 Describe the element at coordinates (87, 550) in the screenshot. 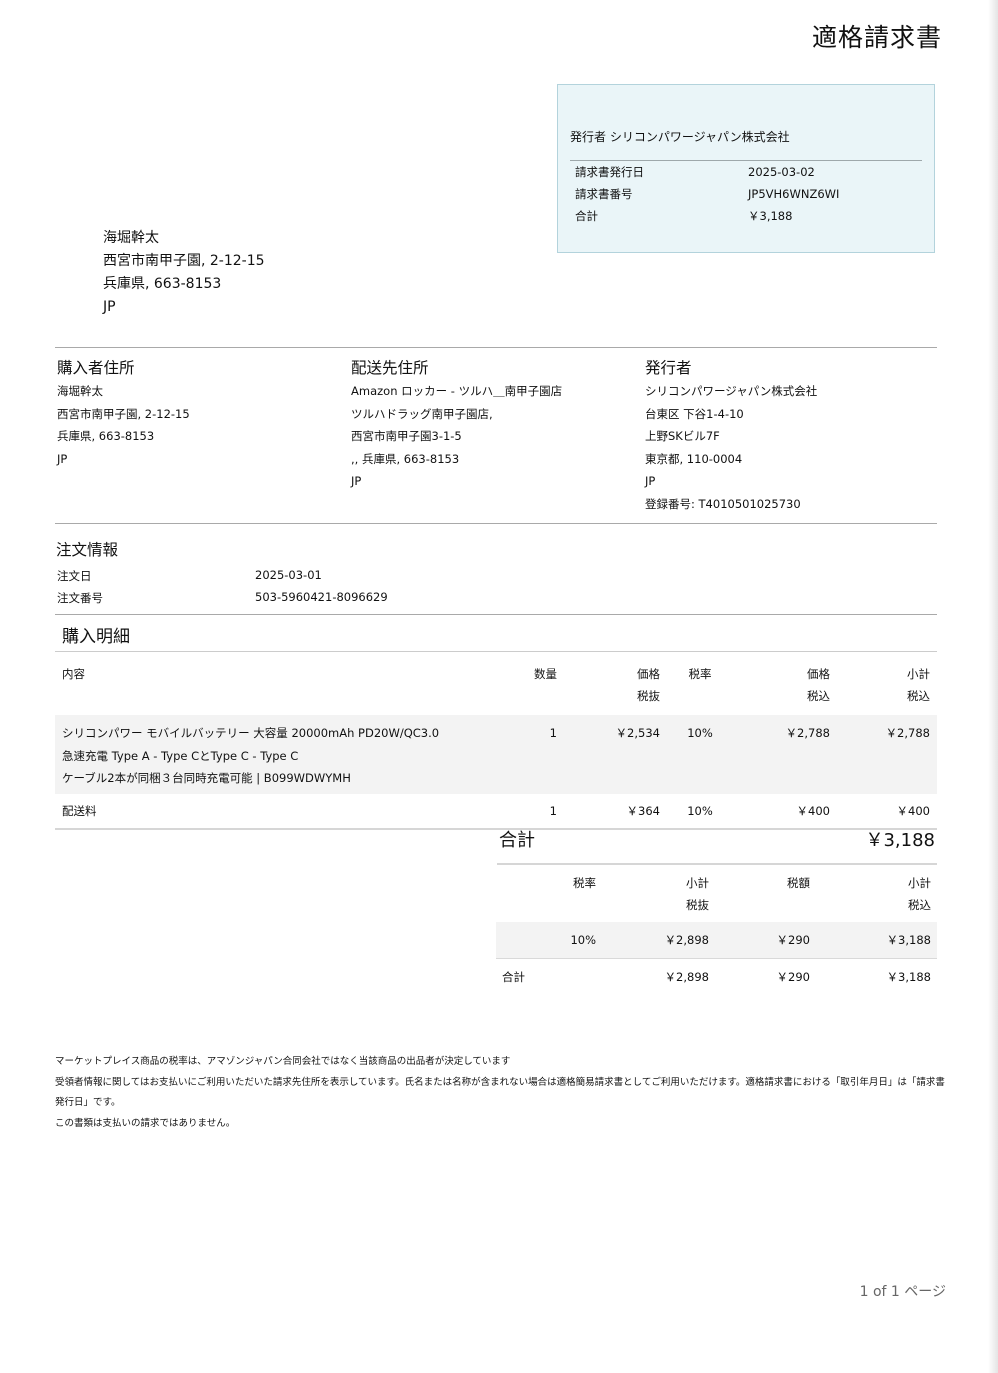

I see `order-info-heading: 注文情報` at that location.